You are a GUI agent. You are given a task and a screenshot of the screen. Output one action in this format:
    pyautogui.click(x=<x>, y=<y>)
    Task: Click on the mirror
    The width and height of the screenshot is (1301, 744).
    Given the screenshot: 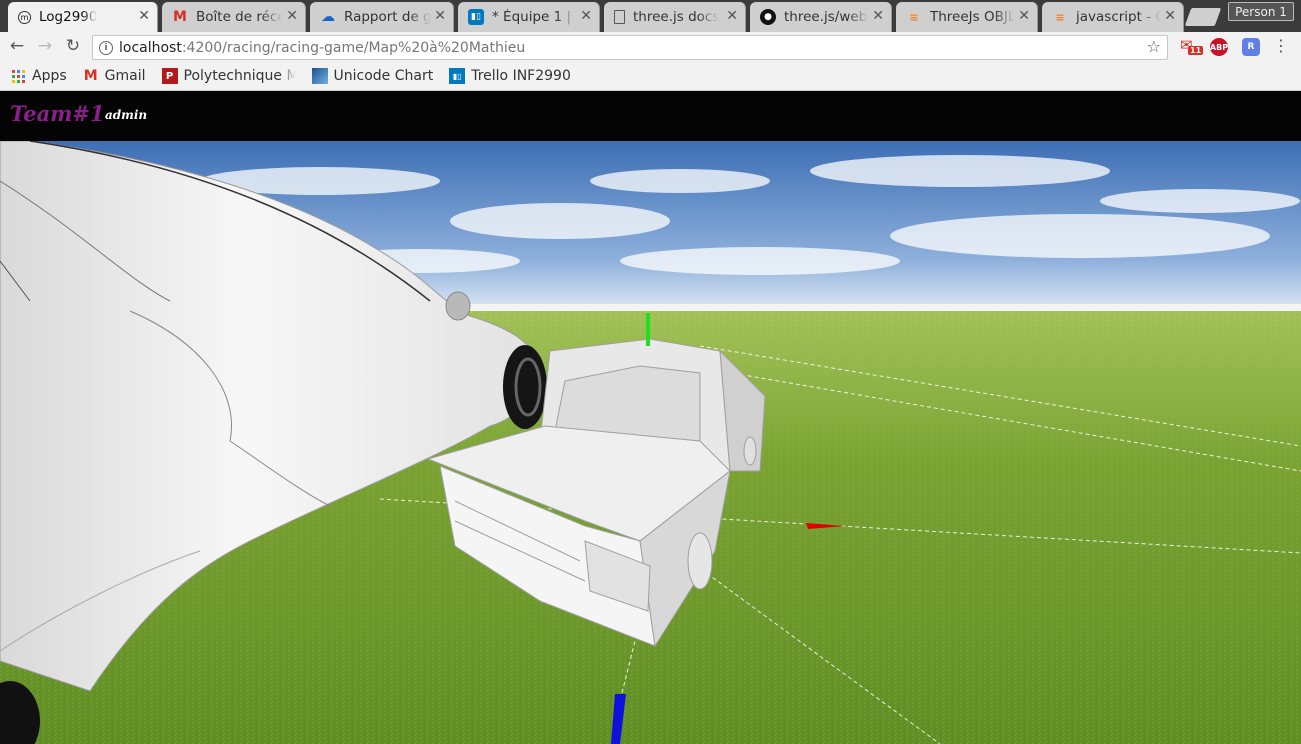 What is the action you would take?
    pyautogui.click(x=458, y=306)
    